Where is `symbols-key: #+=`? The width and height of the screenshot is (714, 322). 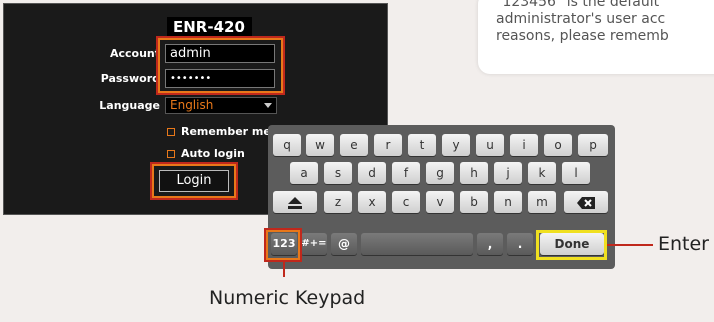
symbols-key: #+= is located at coordinates (314, 244).